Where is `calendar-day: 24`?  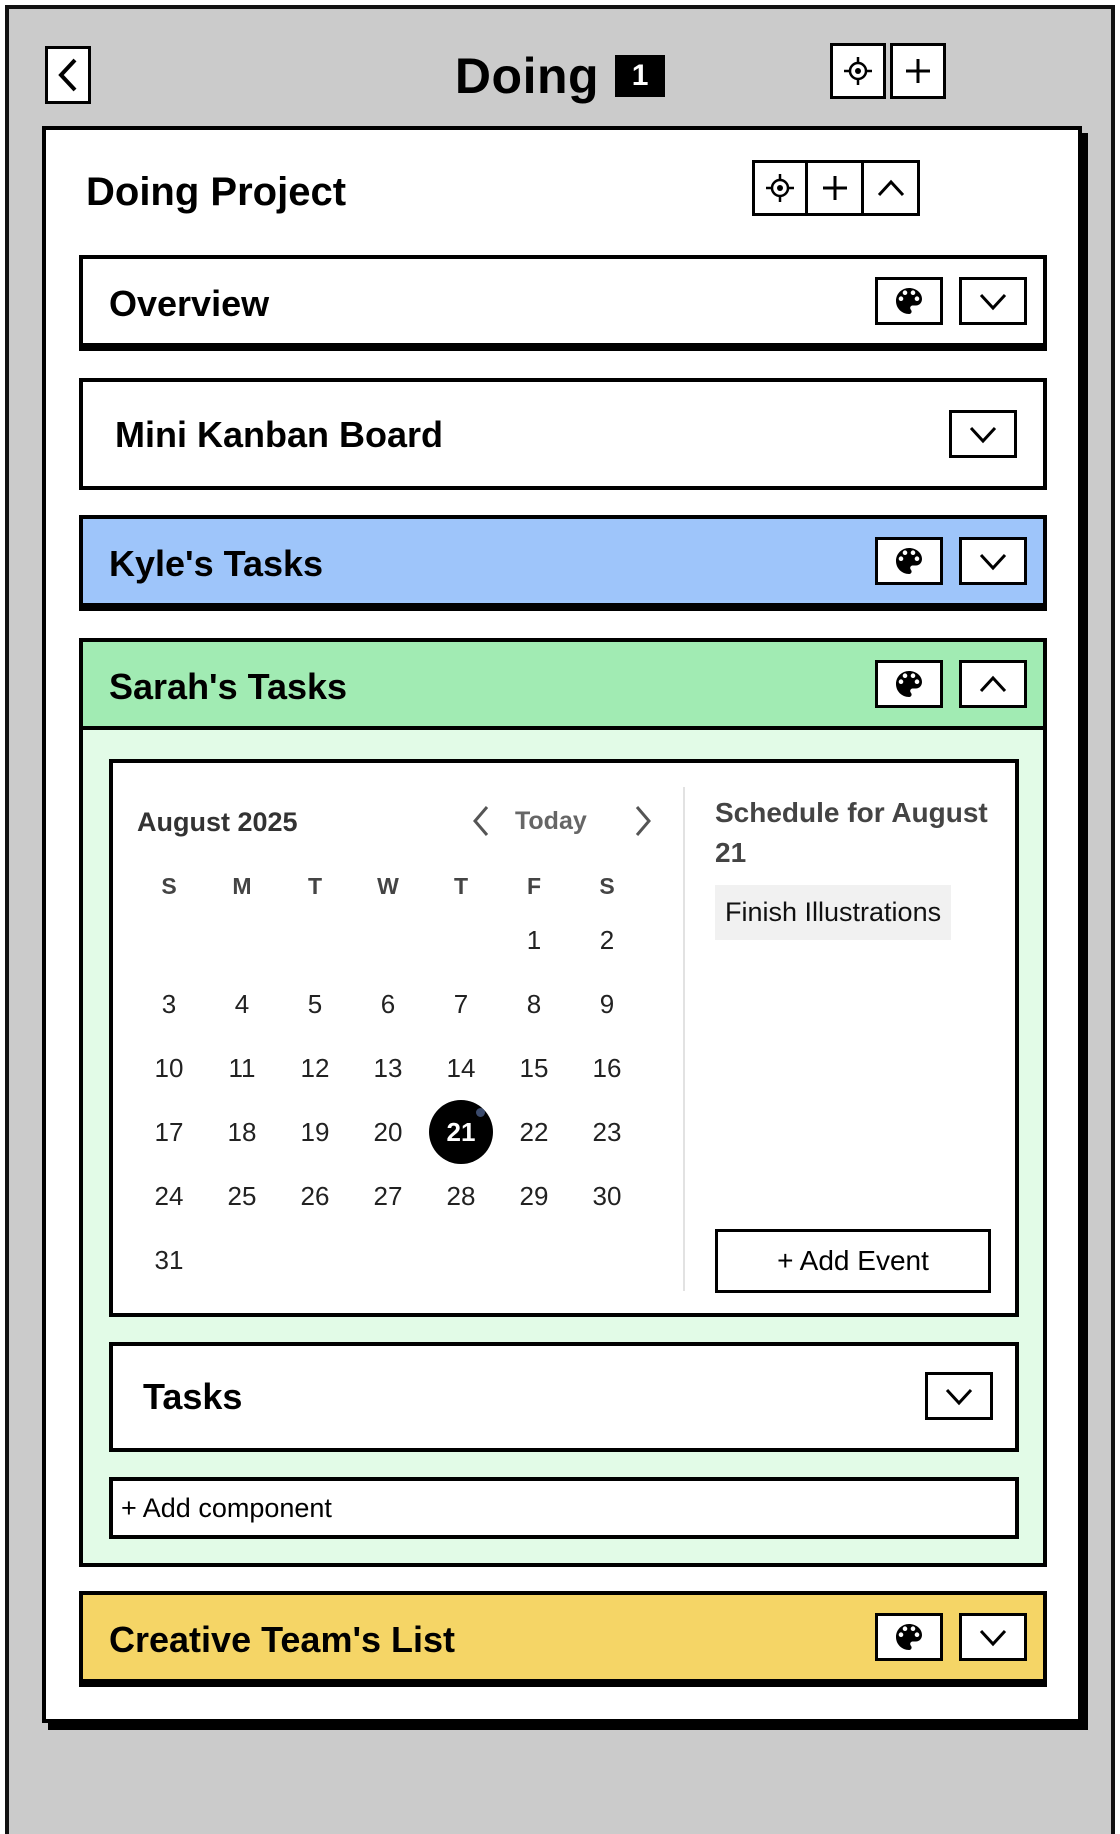 calendar-day: 24 is located at coordinates (169, 1196).